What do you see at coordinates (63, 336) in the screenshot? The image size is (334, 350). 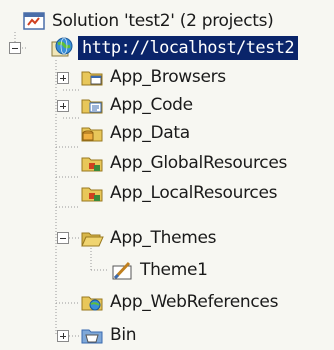 I see `bin-expand-toggle` at bounding box center [63, 336].